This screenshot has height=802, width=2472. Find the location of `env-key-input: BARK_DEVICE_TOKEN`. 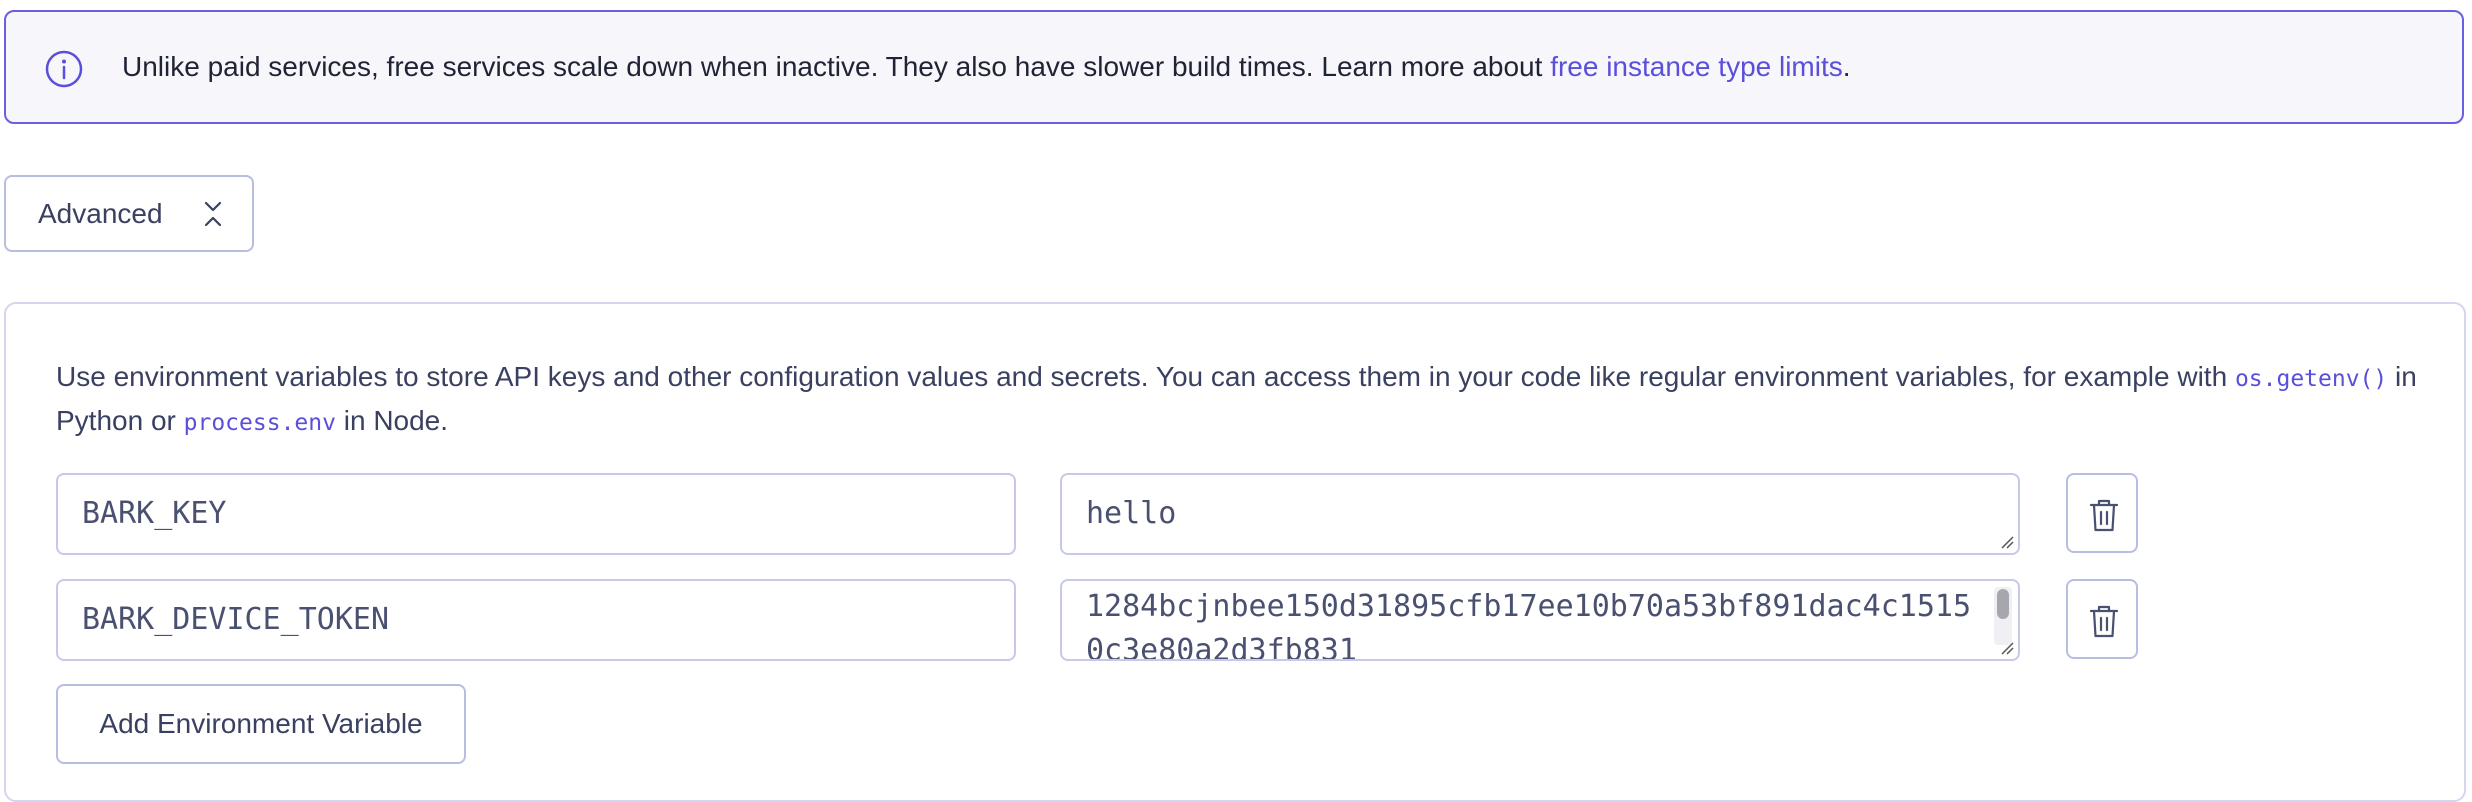

env-key-input: BARK_DEVICE_TOKEN is located at coordinates (536, 620).